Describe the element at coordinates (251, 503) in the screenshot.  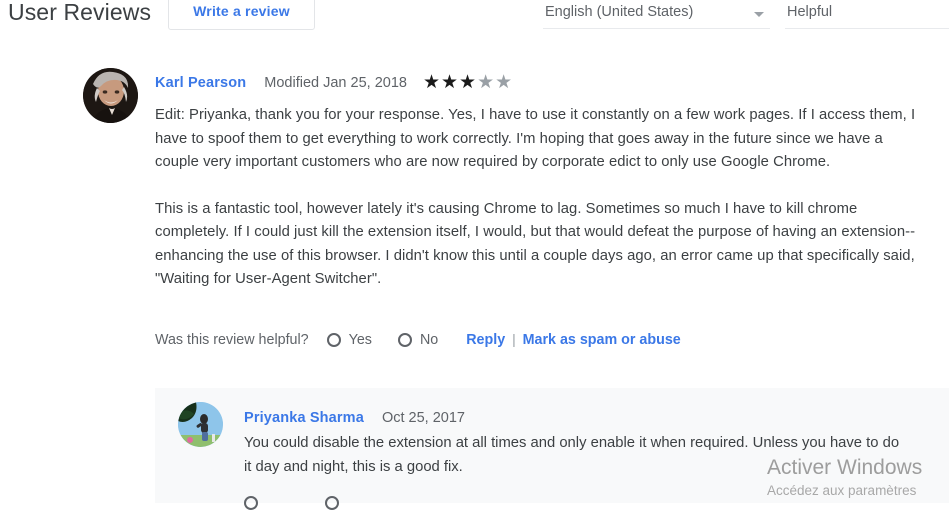
I see `reply-radio-yes-icon` at that location.